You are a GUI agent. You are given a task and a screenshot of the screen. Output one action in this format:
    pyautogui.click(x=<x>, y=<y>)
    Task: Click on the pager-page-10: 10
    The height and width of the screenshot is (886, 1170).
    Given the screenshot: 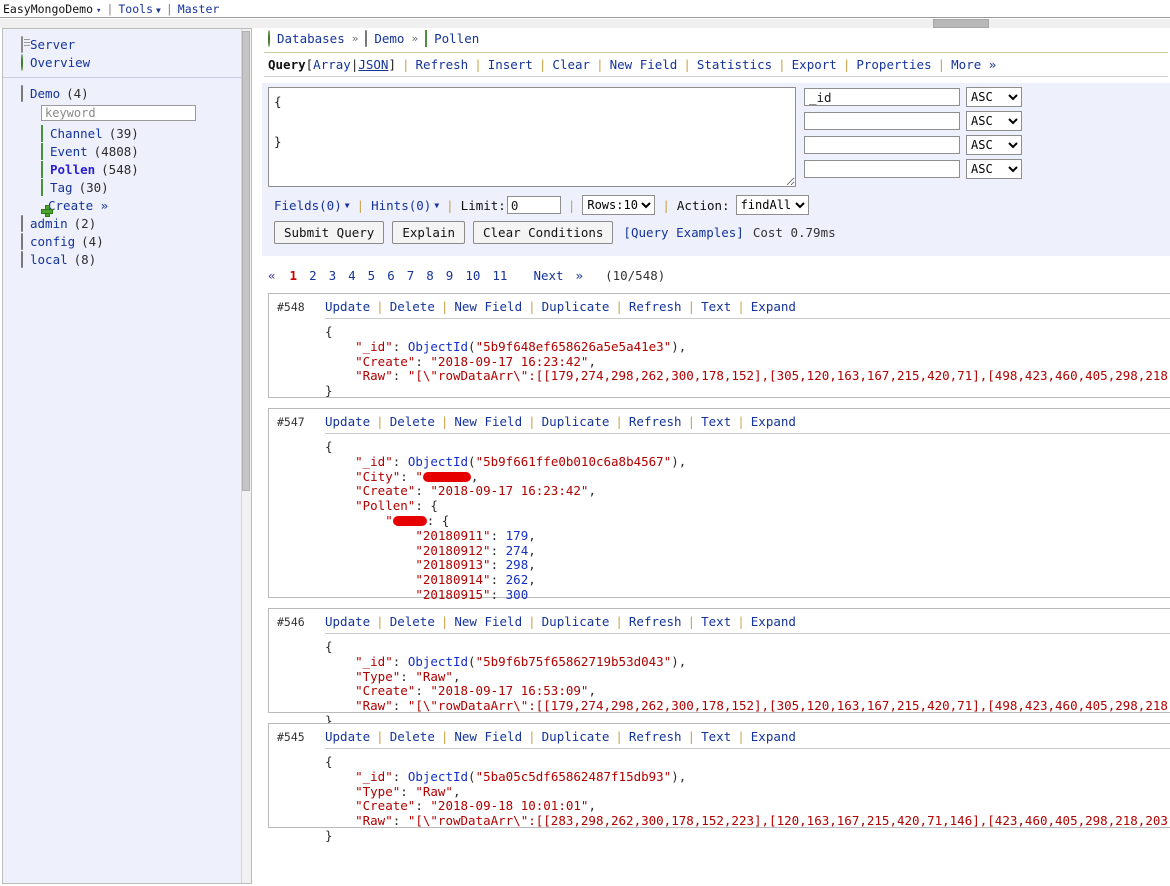 What is the action you would take?
    pyautogui.click(x=472, y=275)
    